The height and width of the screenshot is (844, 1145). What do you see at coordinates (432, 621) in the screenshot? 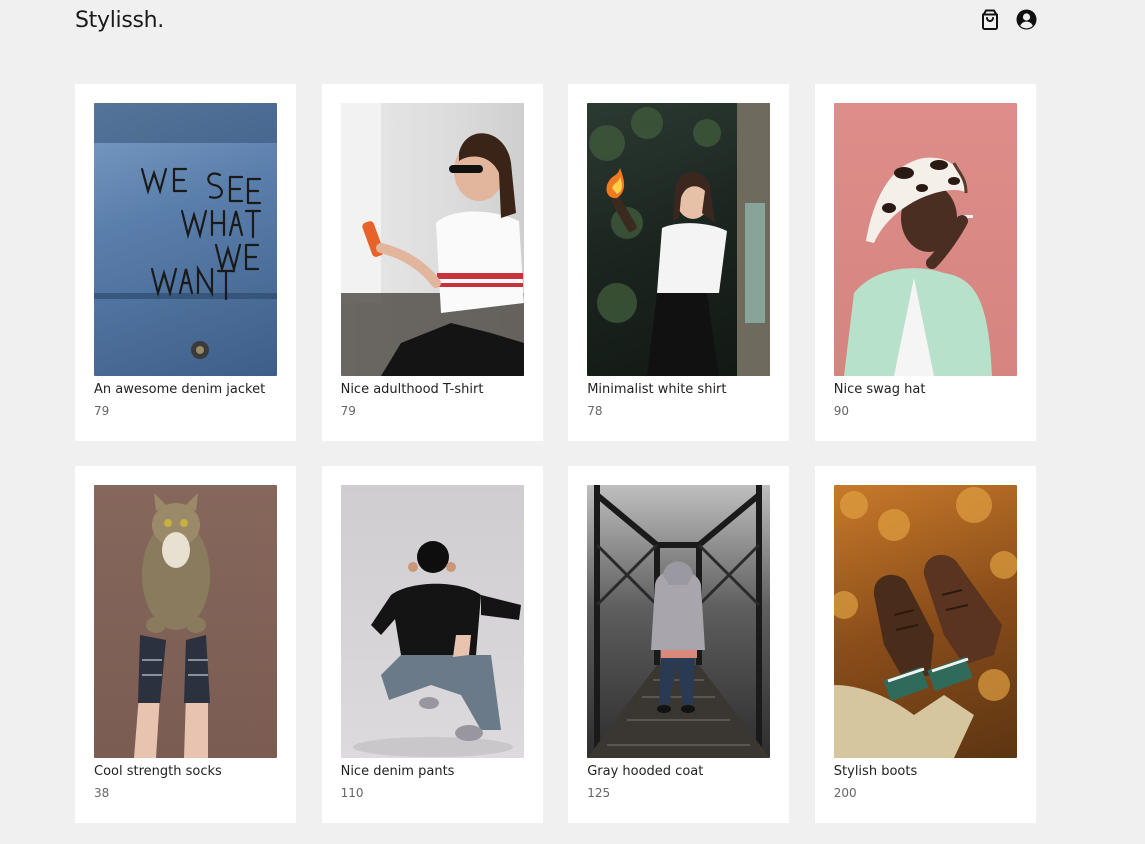
I see `product-image-denim-pants` at bounding box center [432, 621].